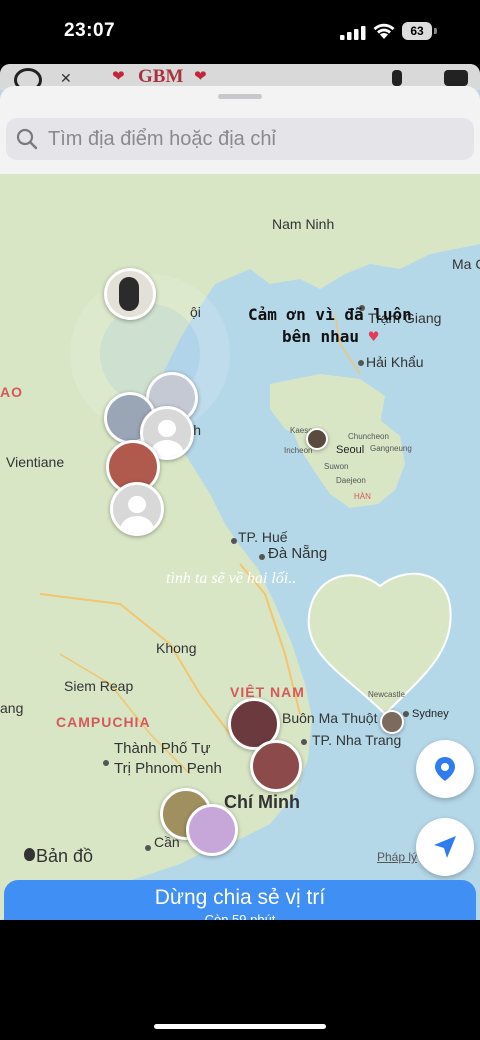 The height and width of the screenshot is (1040, 480). What do you see at coordinates (262, 802) in the screenshot?
I see `map-label-chi-minh: Chí Minh` at bounding box center [262, 802].